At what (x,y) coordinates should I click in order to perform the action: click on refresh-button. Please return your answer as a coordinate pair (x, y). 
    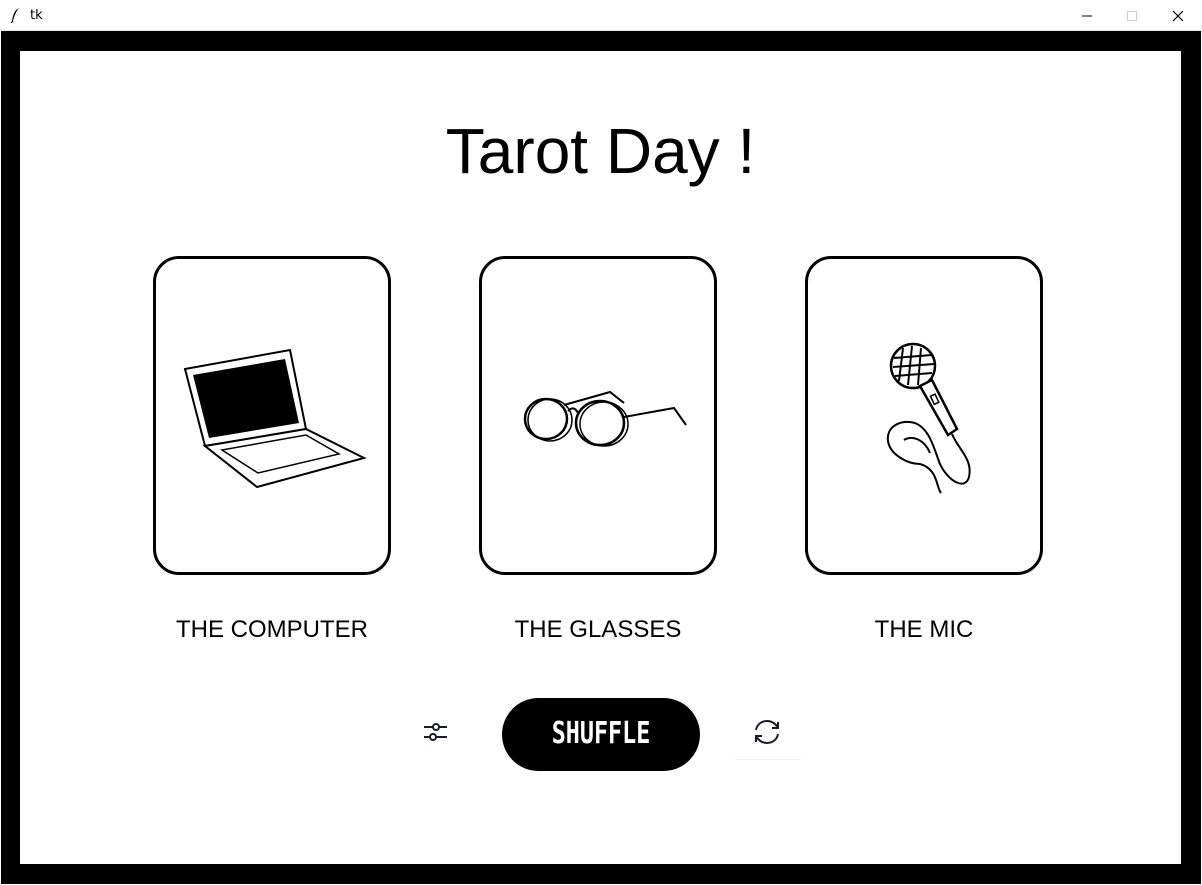
    Looking at the image, I should click on (767, 732).